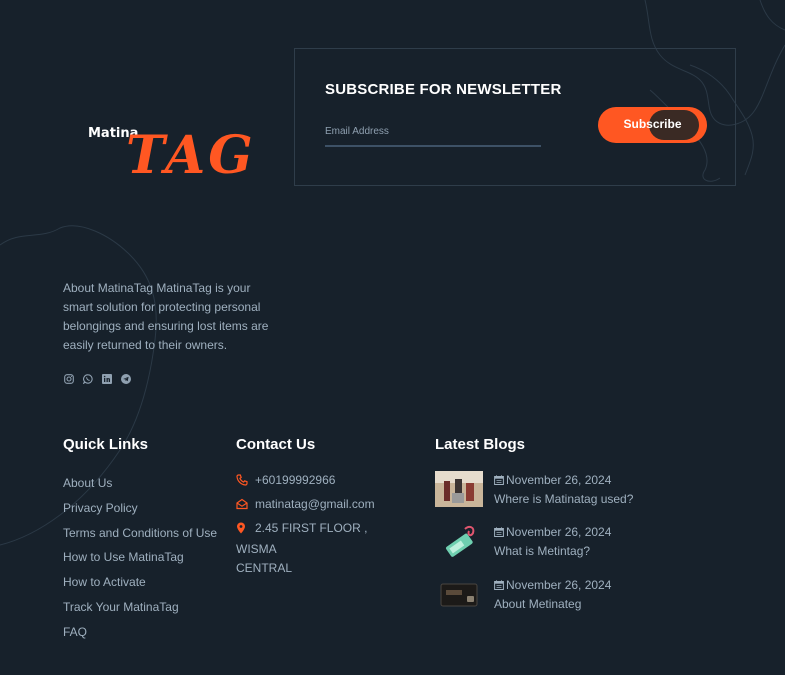 The height and width of the screenshot is (675, 785). I want to click on instagram-icon, so click(68, 378).